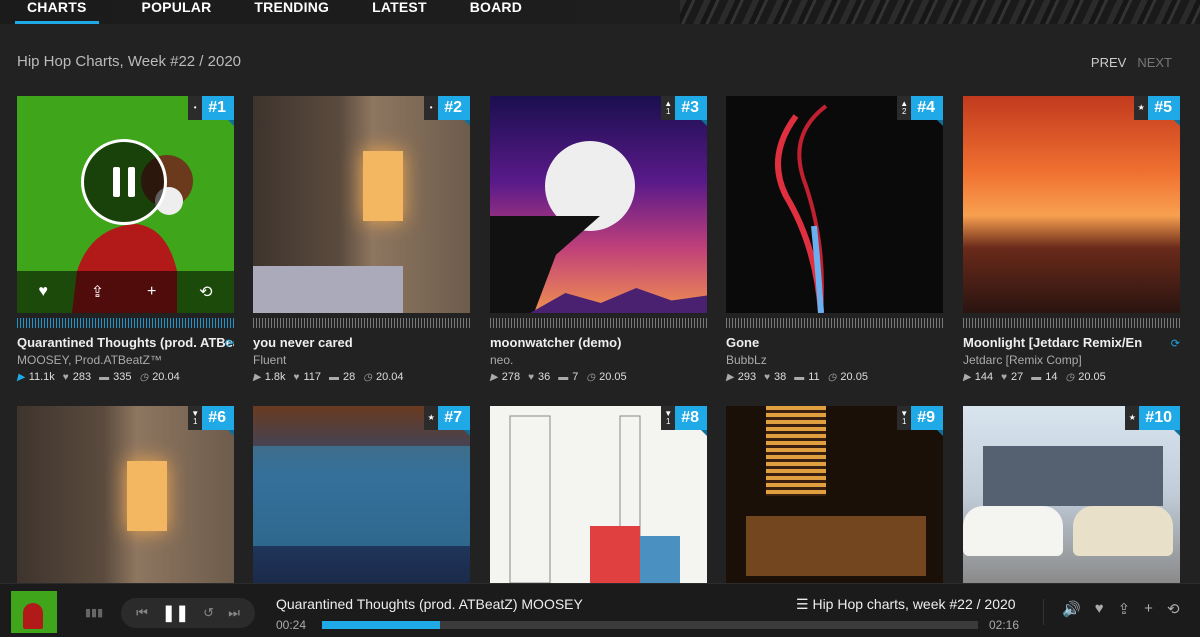  What do you see at coordinates (195, 108) in the screenshot?
I see `rank-move: •` at bounding box center [195, 108].